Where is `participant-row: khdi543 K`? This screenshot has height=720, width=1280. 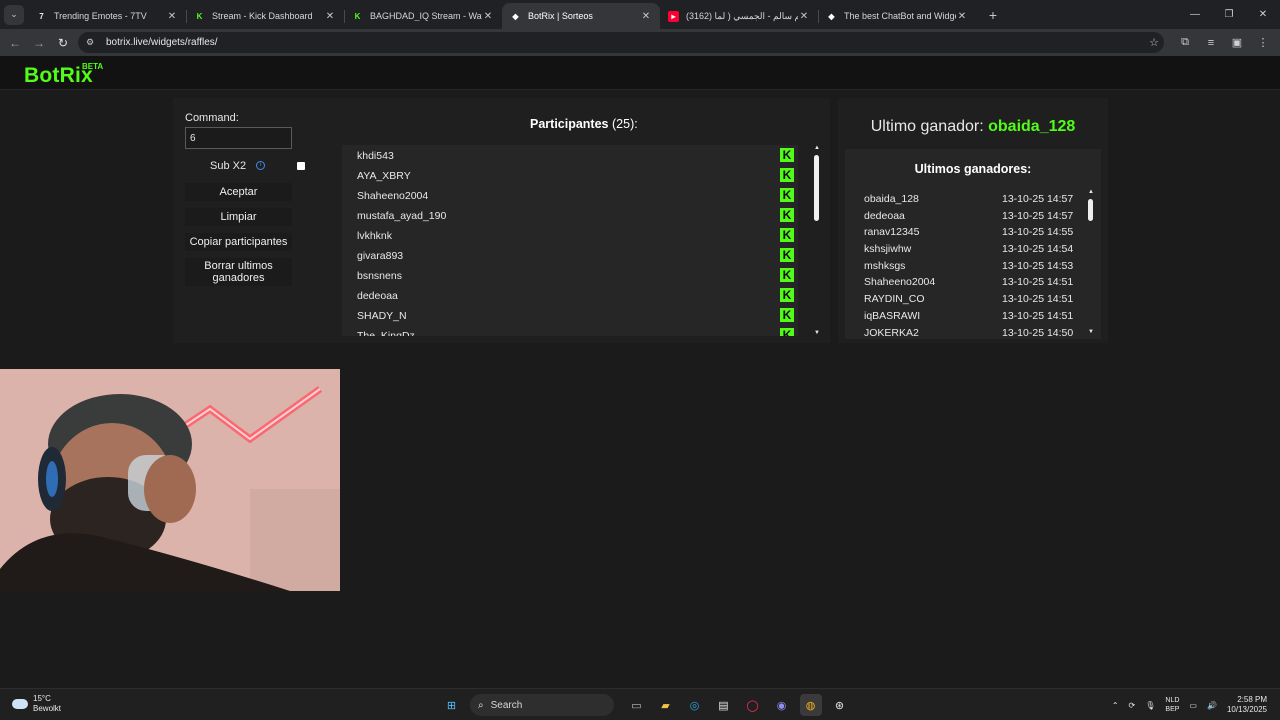 participant-row: khdi543 K is located at coordinates (570, 155).